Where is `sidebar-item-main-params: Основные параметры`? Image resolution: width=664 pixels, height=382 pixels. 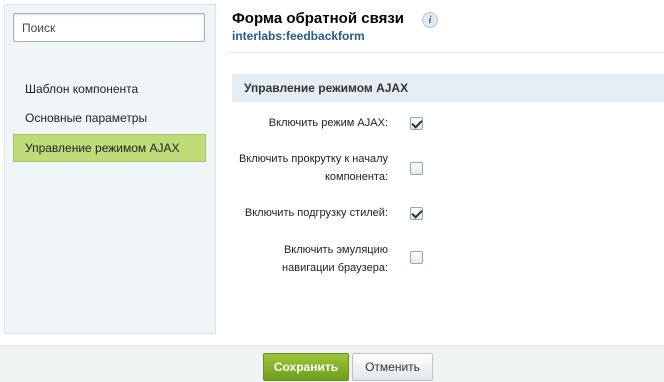 sidebar-item-main-params: Основные параметры is located at coordinates (109, 118).